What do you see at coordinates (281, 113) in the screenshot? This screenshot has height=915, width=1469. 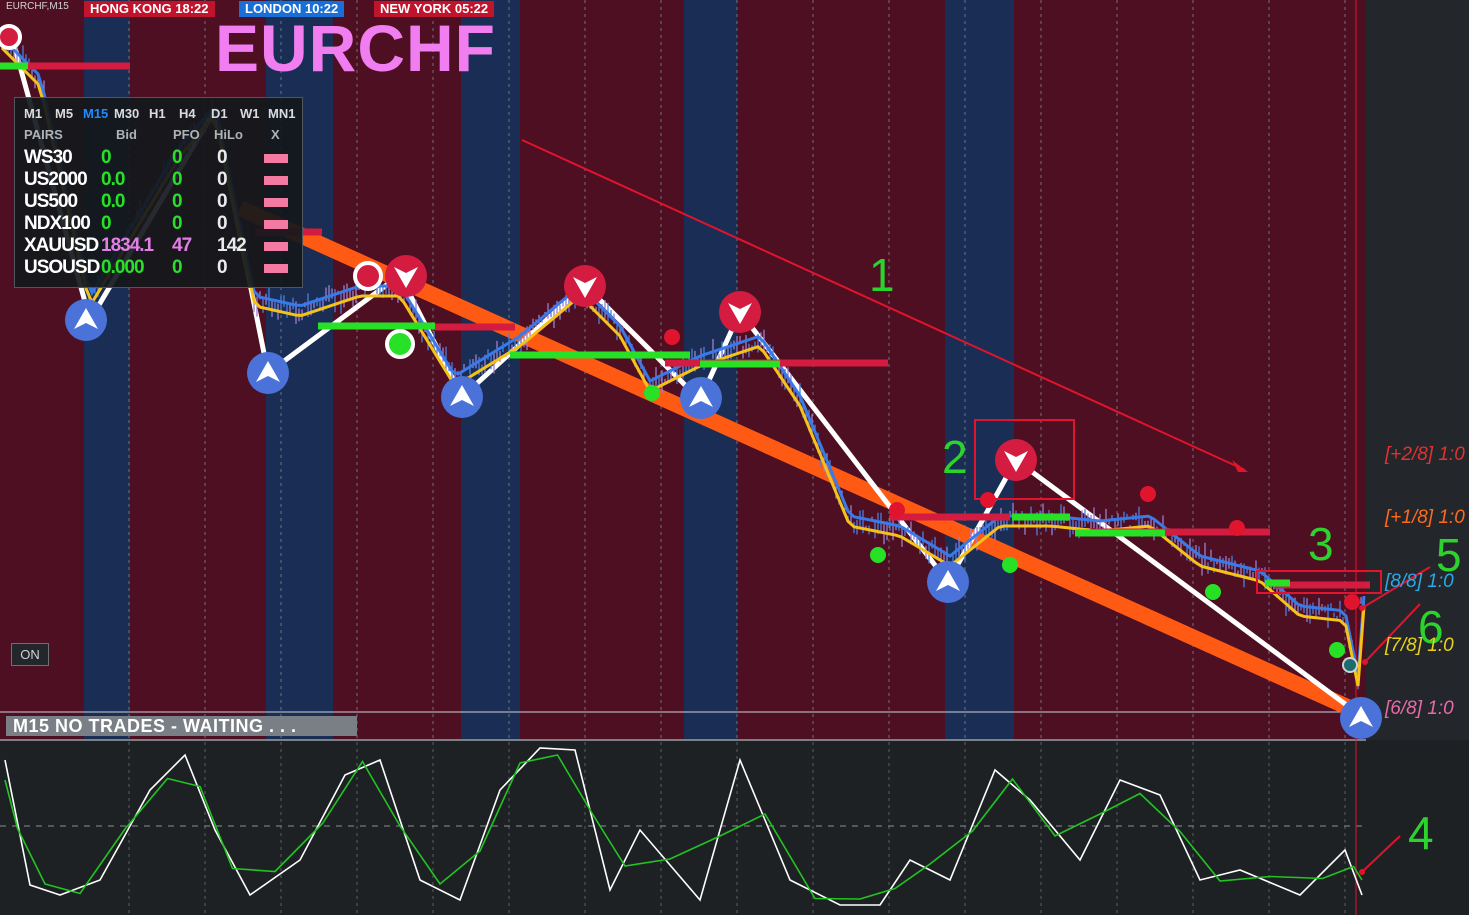 I see `tf-mn1: MN1` at bounding box center [281, 113].